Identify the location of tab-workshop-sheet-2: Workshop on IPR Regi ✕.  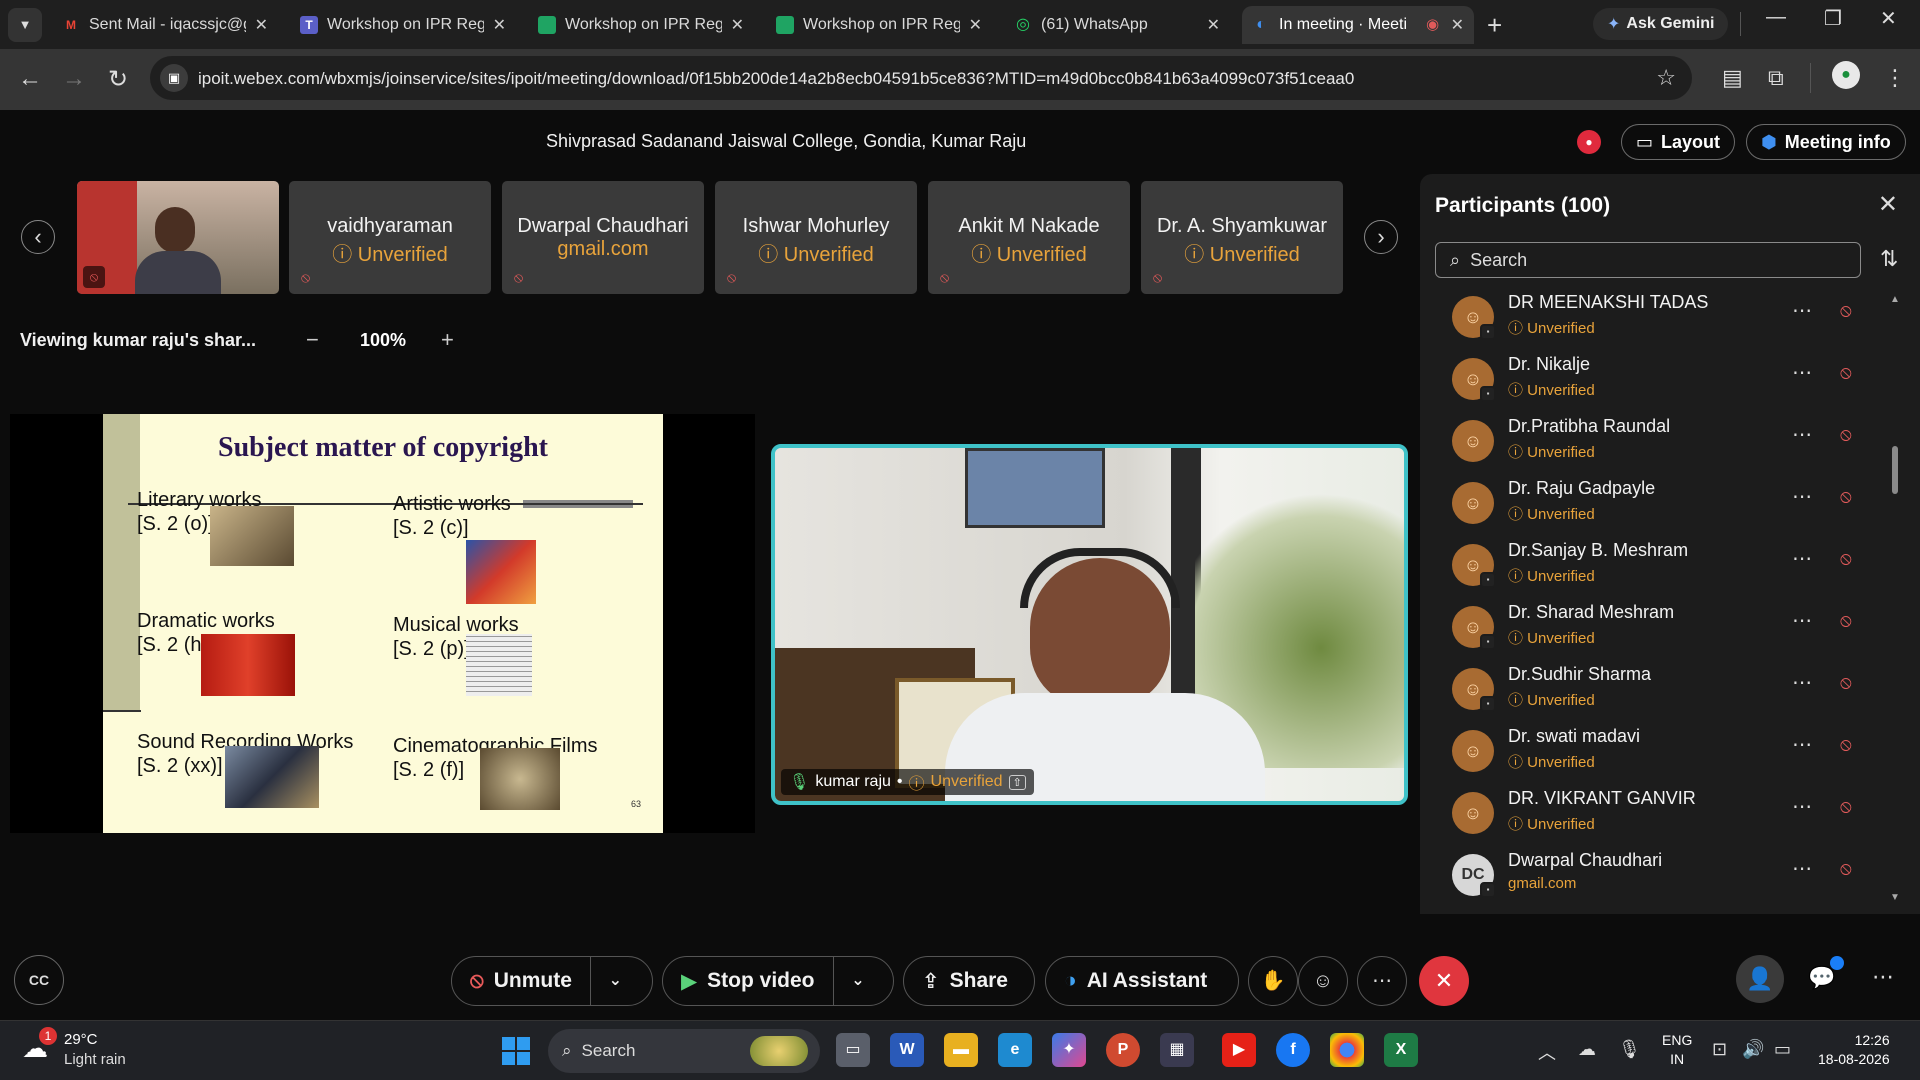
(879, 25).